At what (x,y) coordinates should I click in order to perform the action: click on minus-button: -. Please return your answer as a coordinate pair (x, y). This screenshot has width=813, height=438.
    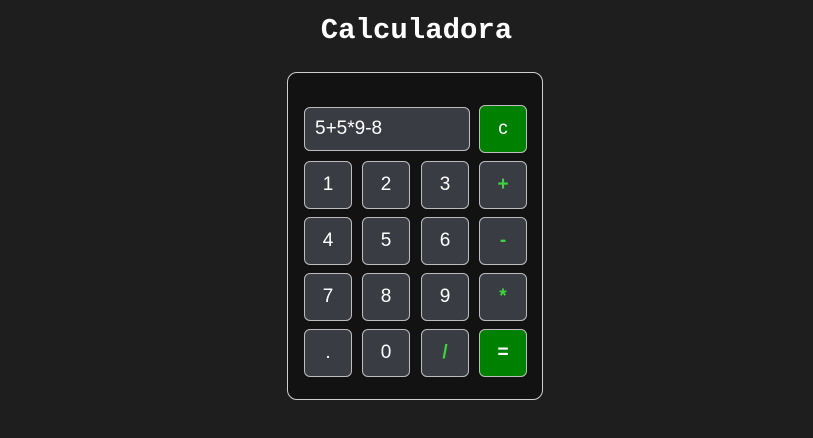
    Looking at the image, I should click on (503, 241).